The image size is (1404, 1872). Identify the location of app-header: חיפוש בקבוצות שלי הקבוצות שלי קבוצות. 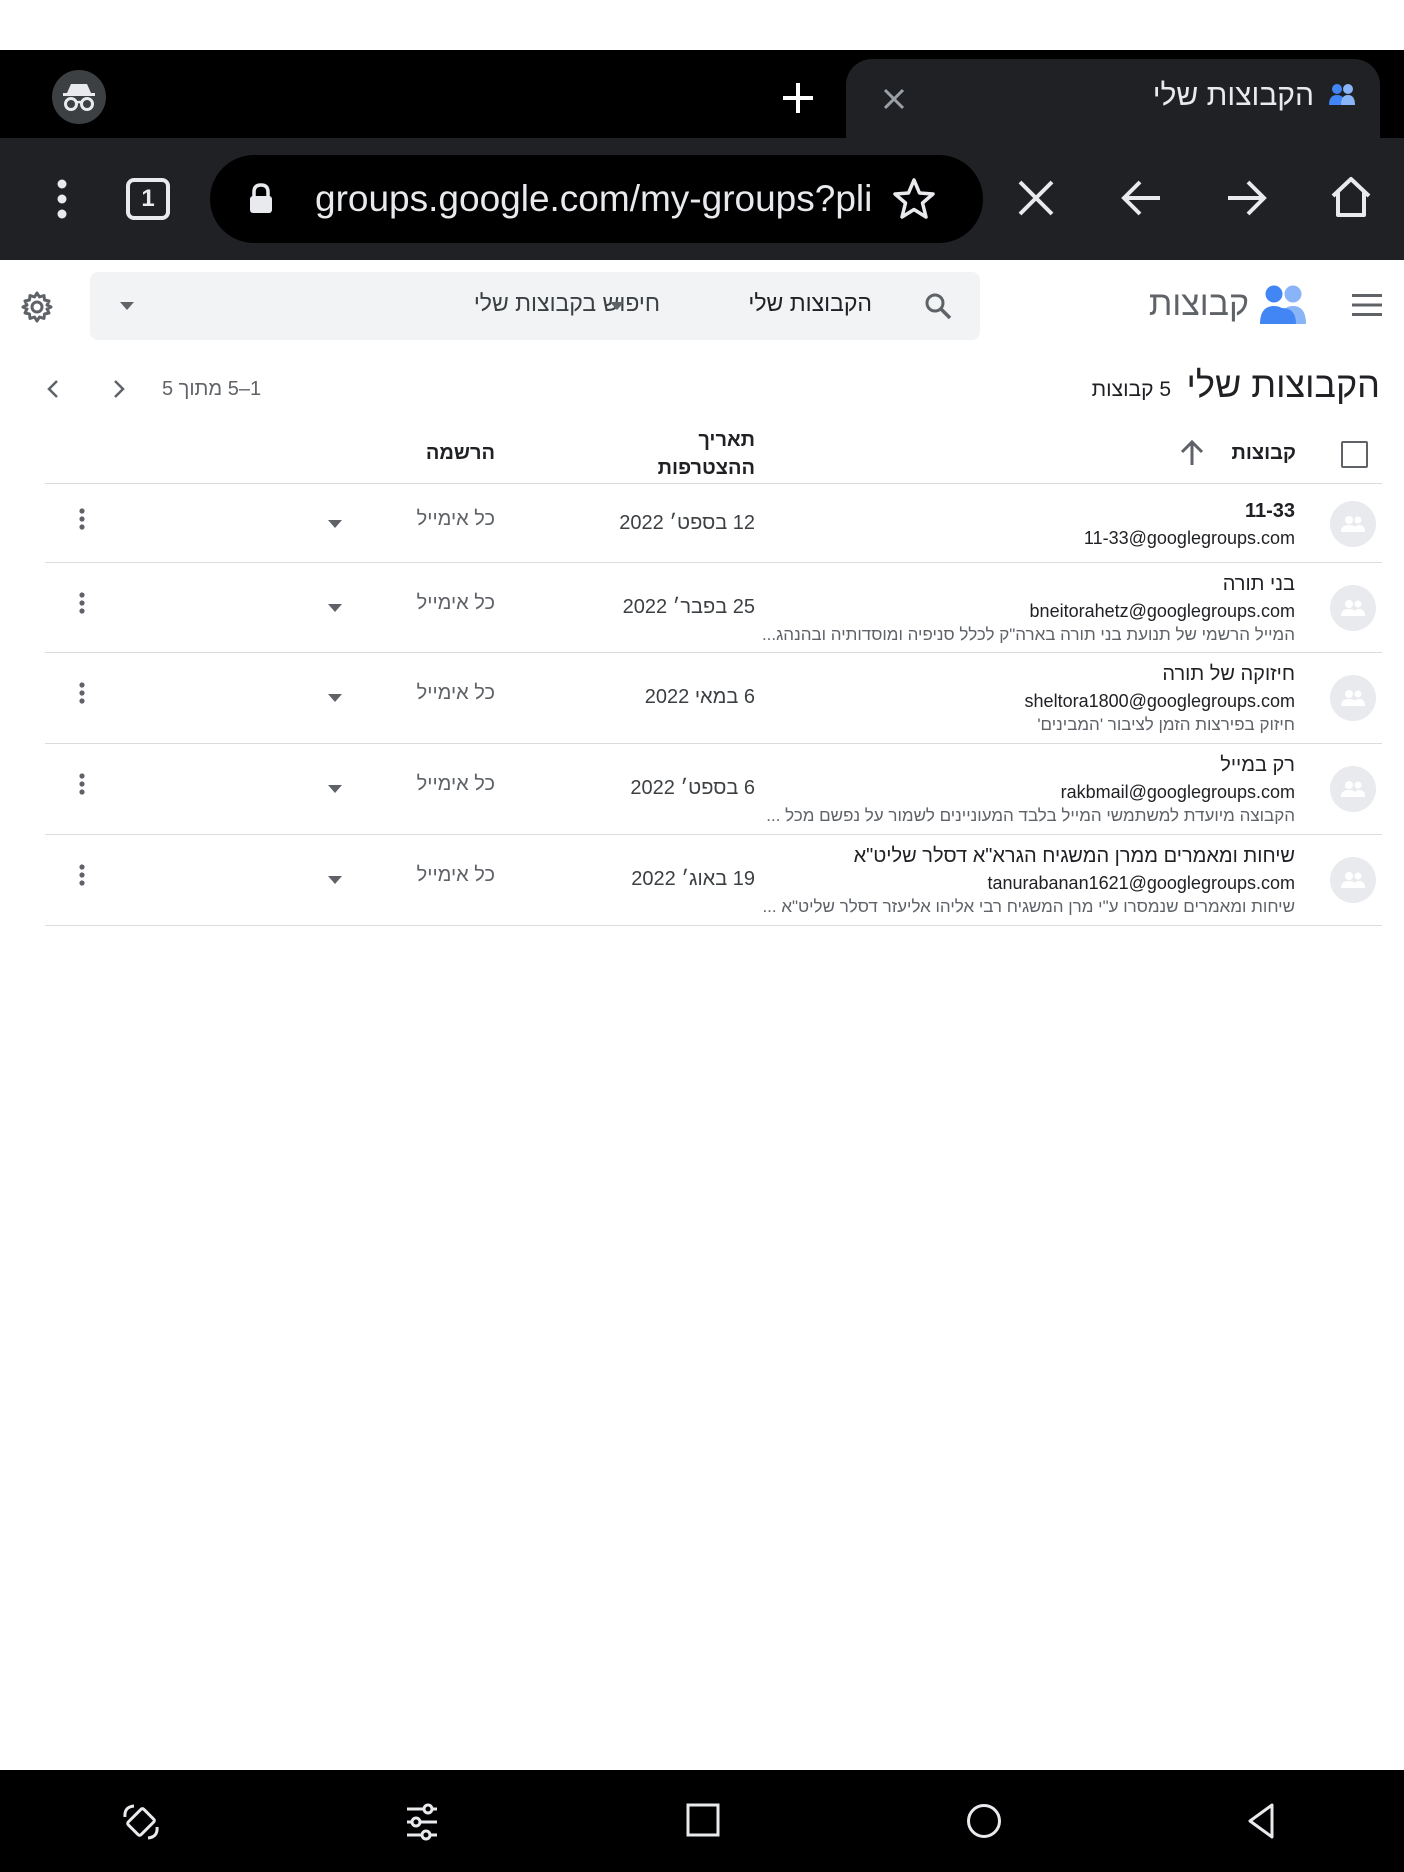
(702, 310).